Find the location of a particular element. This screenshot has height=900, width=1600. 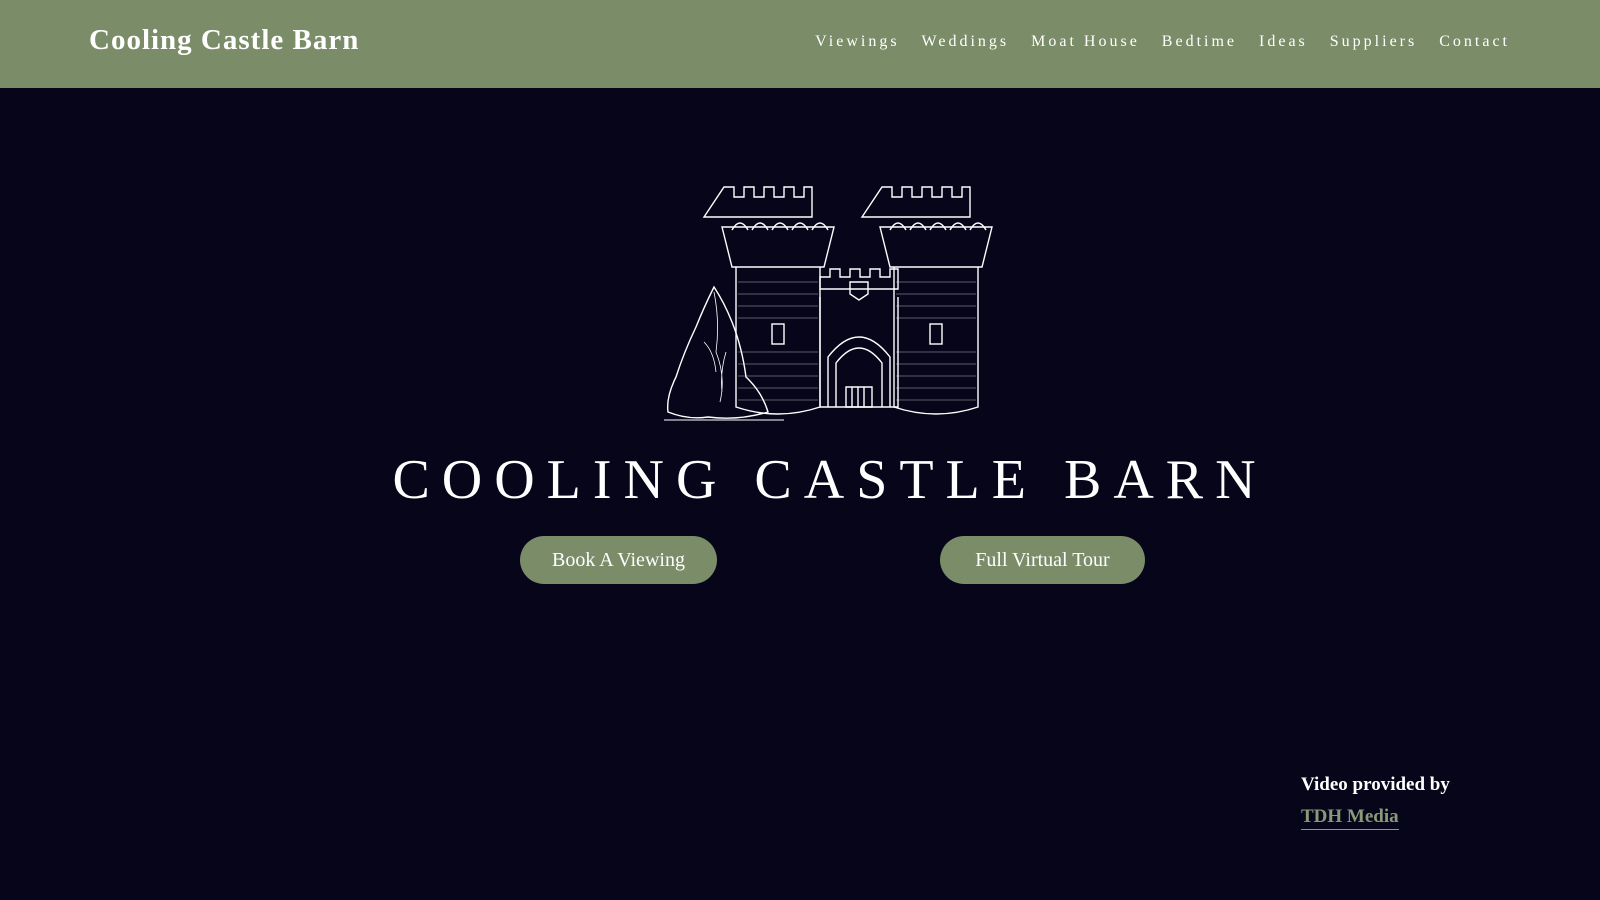

video-credit-label: Video provided by is located at coordinates (1375, 784).